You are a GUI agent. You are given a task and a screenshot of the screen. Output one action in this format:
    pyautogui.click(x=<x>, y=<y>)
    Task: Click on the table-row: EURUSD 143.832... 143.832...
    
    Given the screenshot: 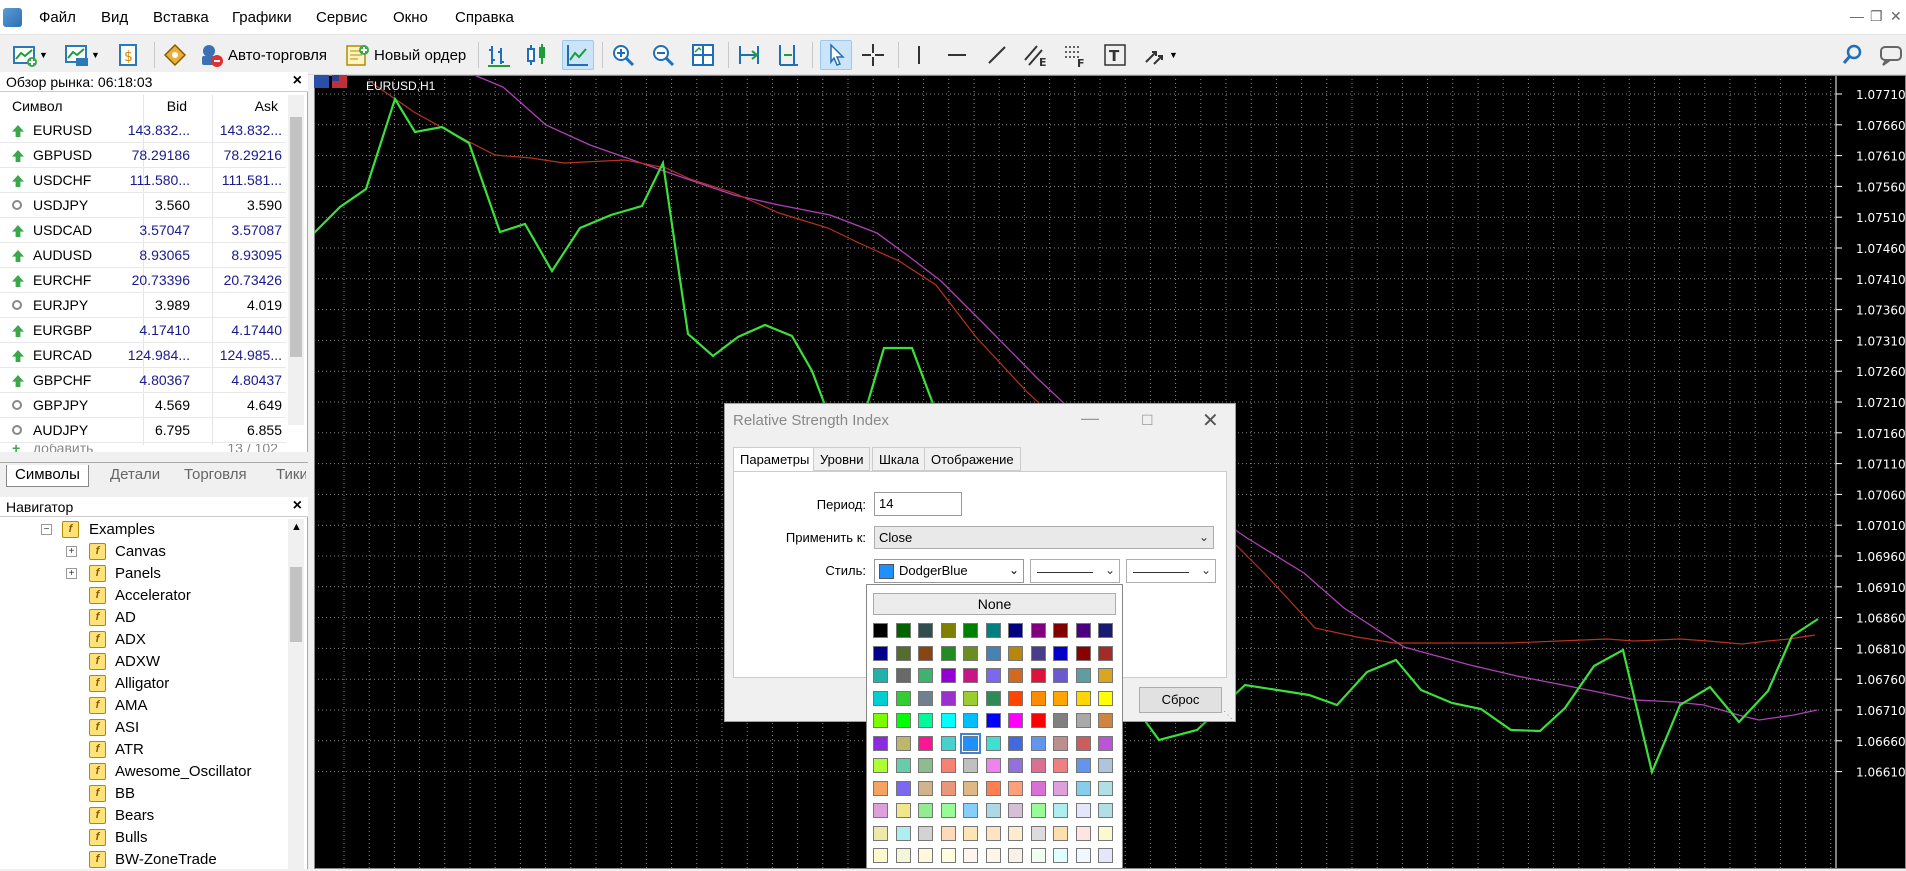 What is the action you would take?
    pyautogui.click(x=143, y=130)
    